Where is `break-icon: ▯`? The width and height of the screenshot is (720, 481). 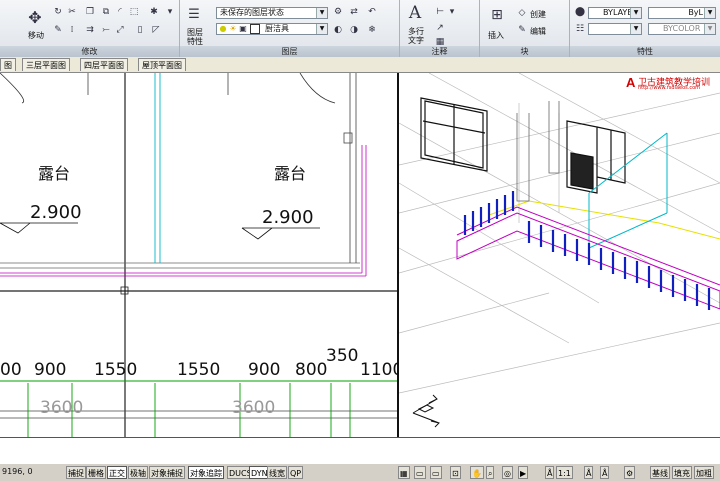
break-icon: ▯ is located at coordinates (140, 30).